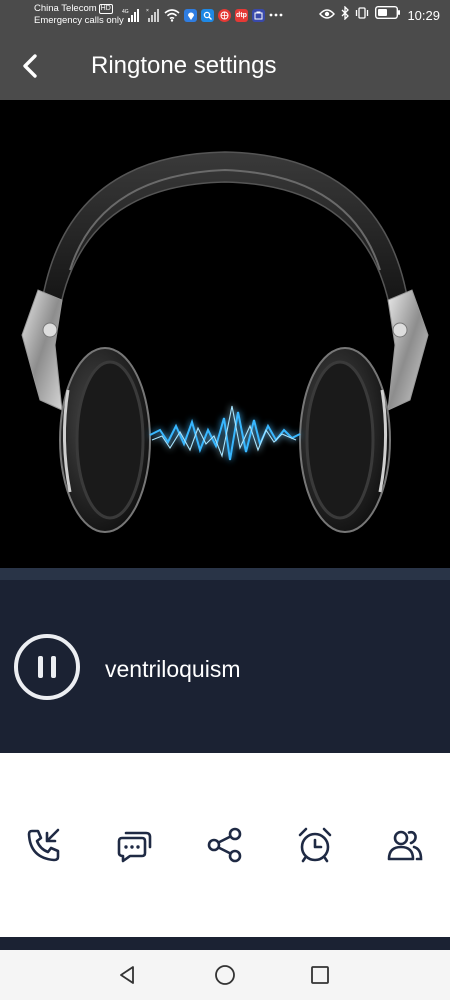  What do you see at coordinates (105, 9) in the screenshot?
I see `hd-badge: HD` at bounding box center [105, 9].